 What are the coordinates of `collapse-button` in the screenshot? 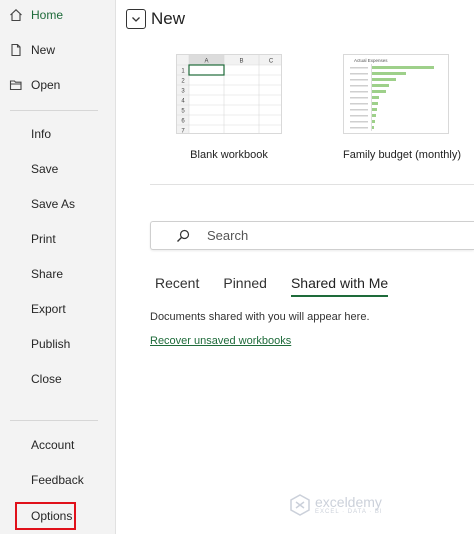 It's located at (136, 19).